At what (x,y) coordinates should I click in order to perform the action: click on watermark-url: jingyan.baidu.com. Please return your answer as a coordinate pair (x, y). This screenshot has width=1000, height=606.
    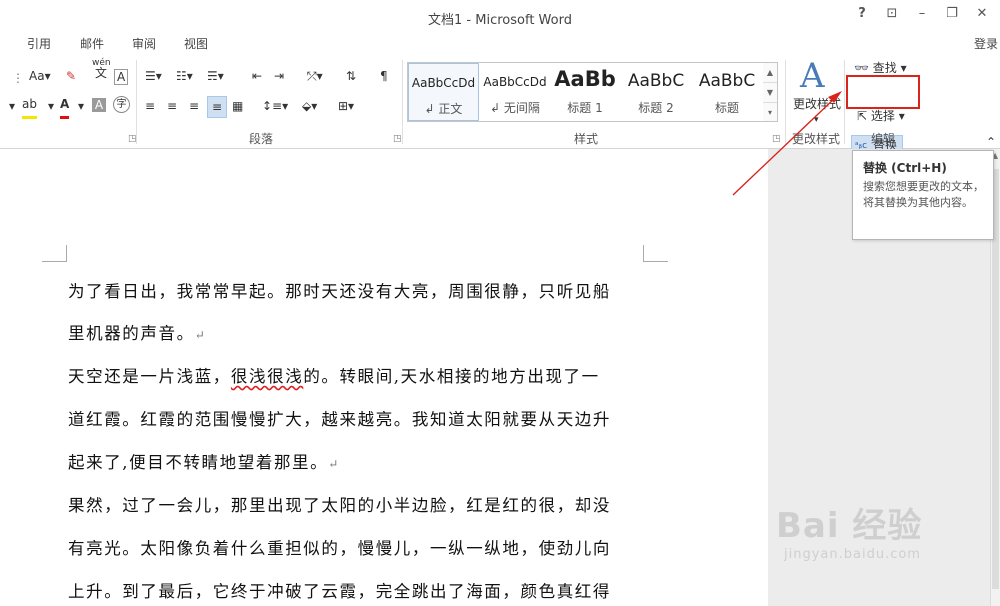
    Looking at the image, I should click on (852, 554).